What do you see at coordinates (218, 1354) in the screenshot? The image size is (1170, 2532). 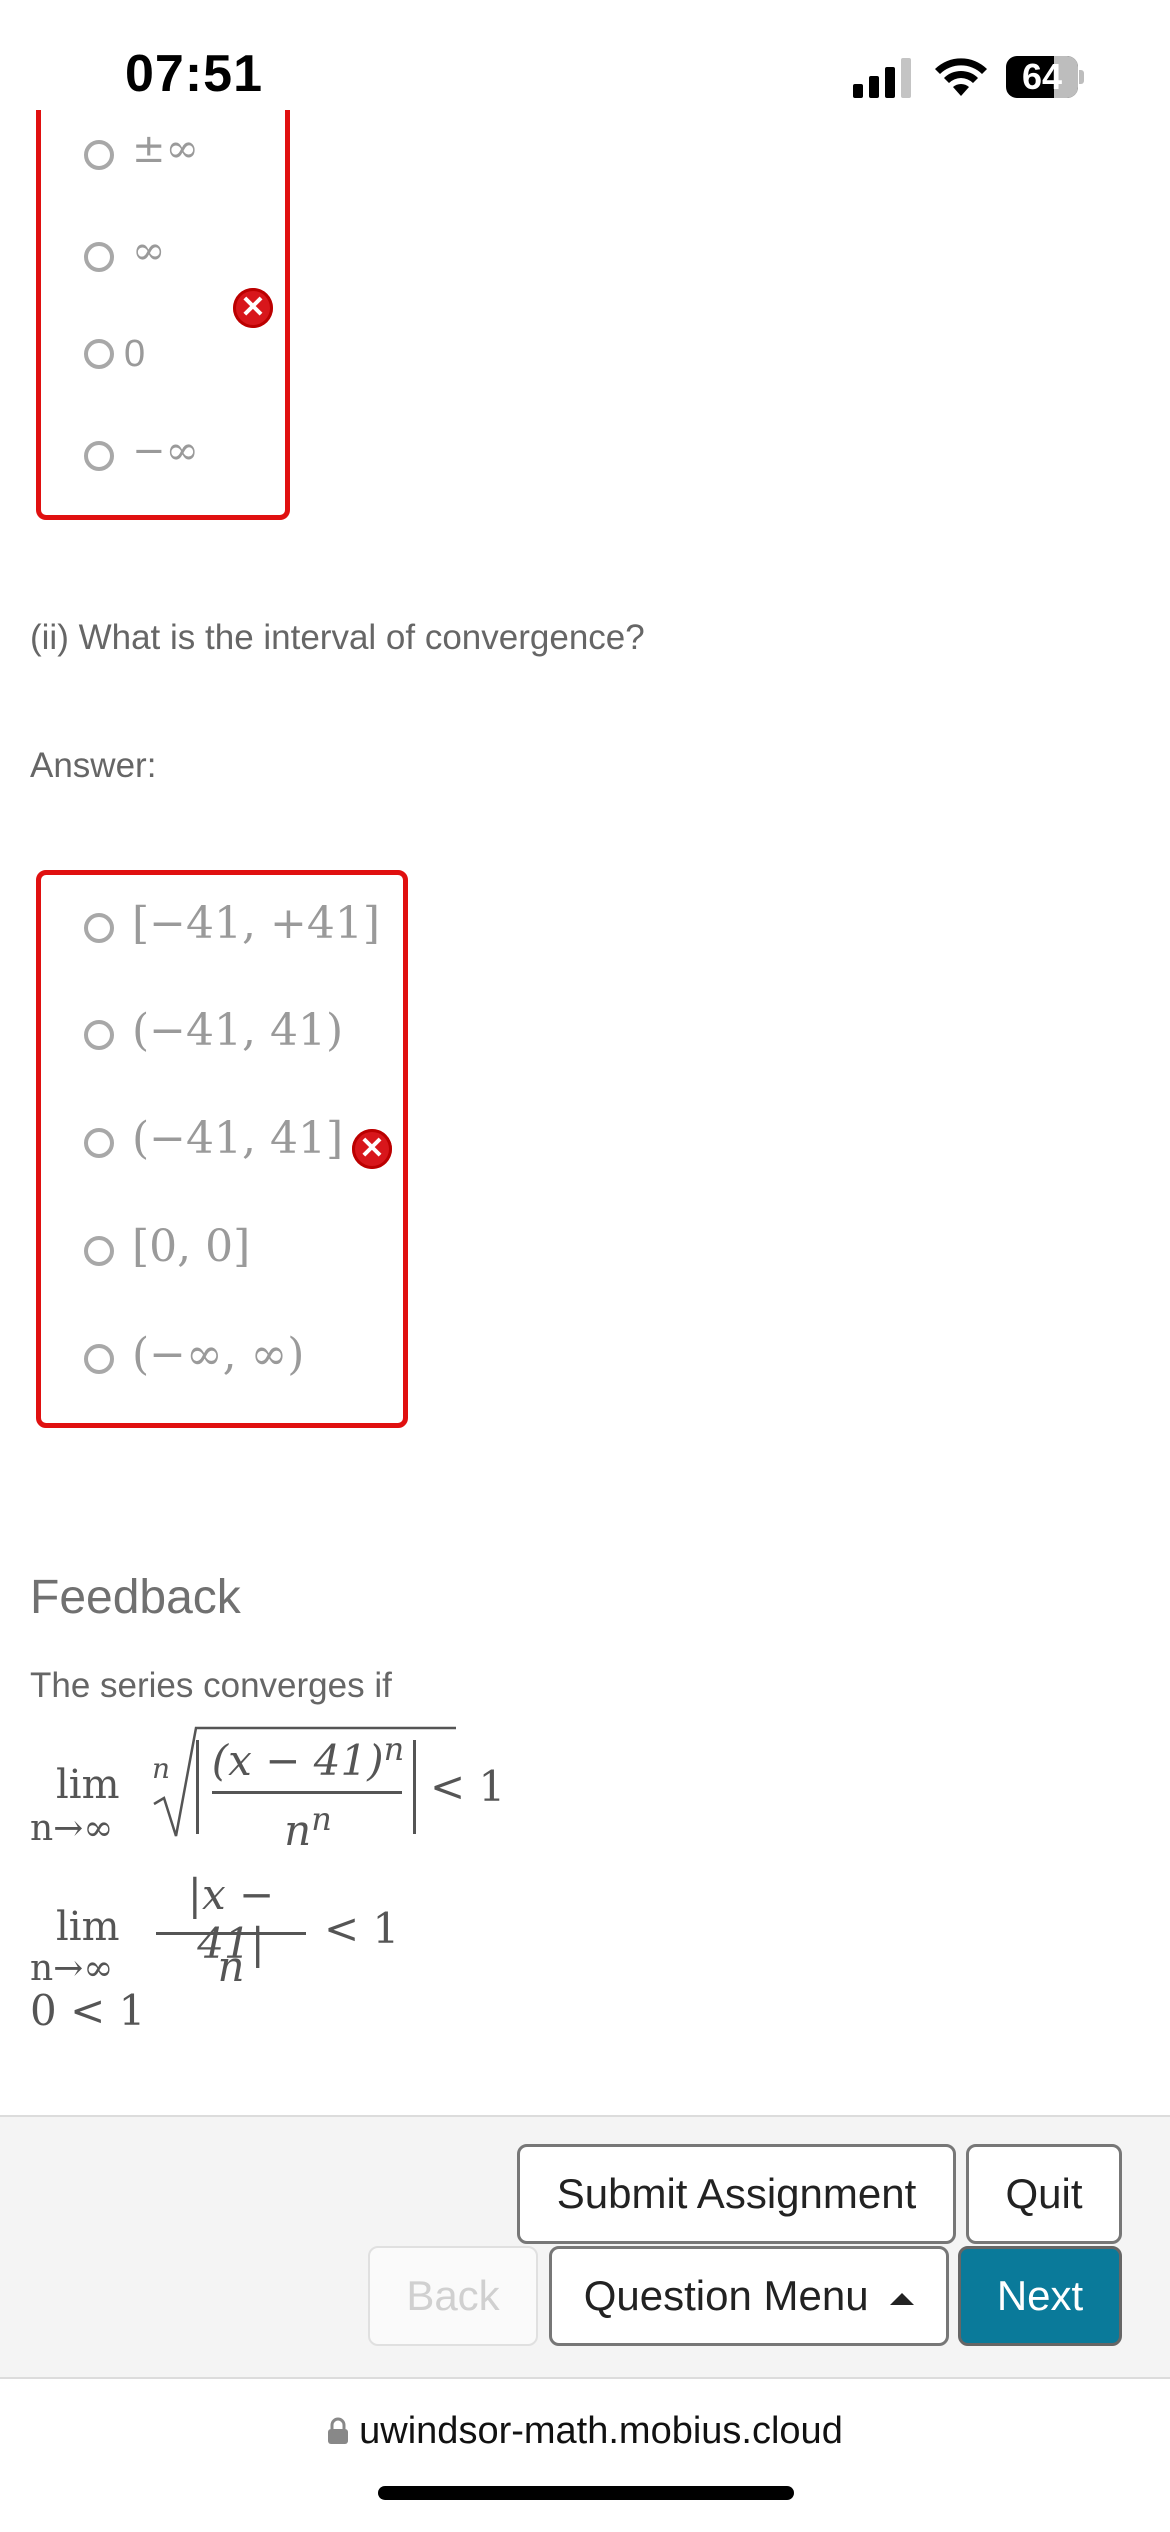 I see `q2-option-label: (−∞, ∞)` at bounding box center [218, 1354].